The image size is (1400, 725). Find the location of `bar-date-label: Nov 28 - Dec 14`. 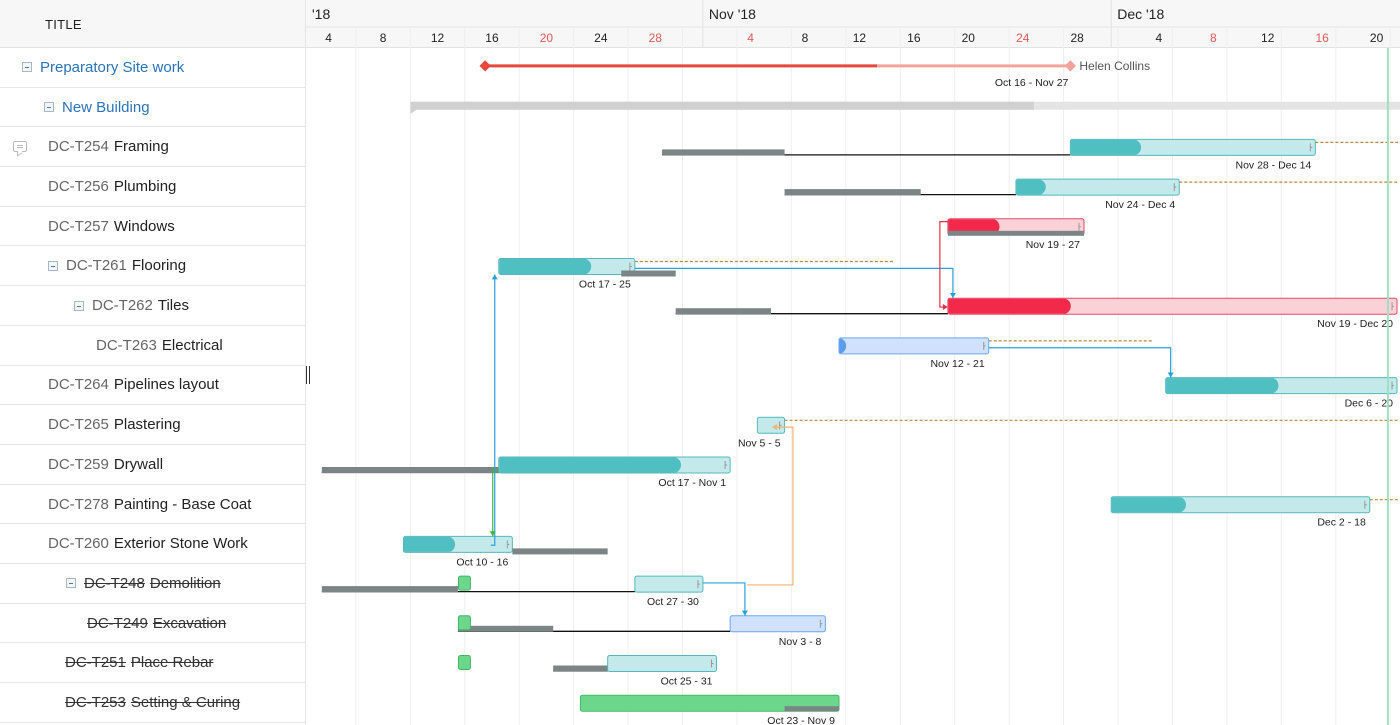

bar-date-label: Nov 28 - Dec 14 is located at coordinates (1273, 165).